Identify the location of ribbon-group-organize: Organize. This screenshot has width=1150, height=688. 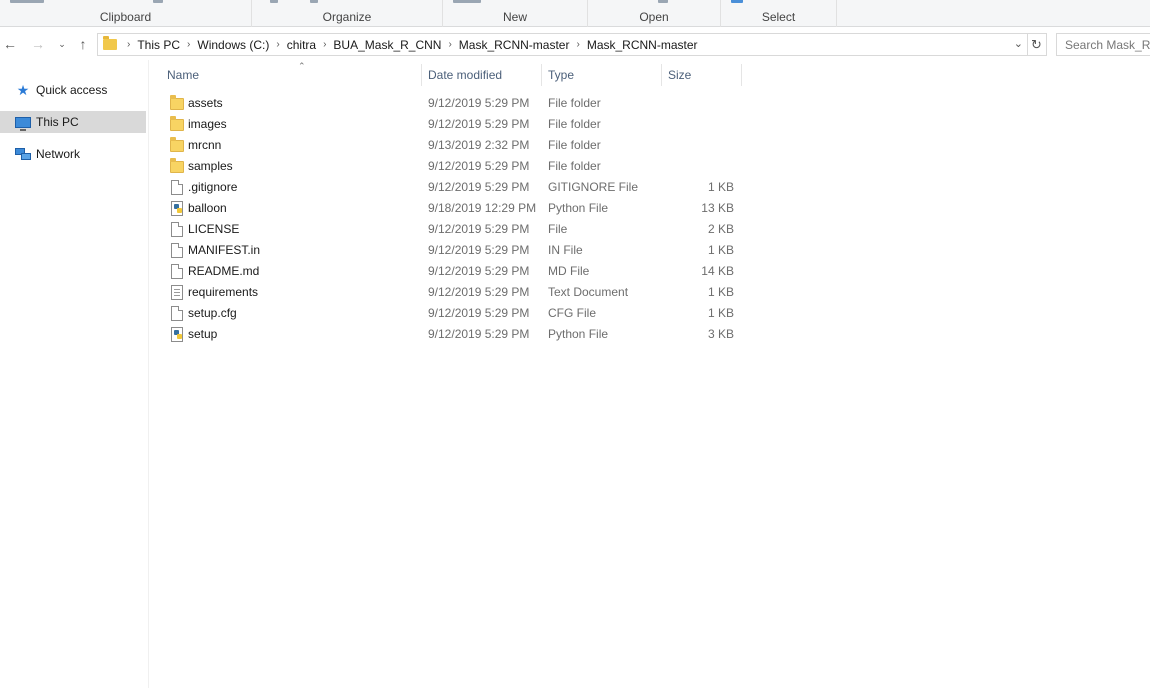
(347, 13).